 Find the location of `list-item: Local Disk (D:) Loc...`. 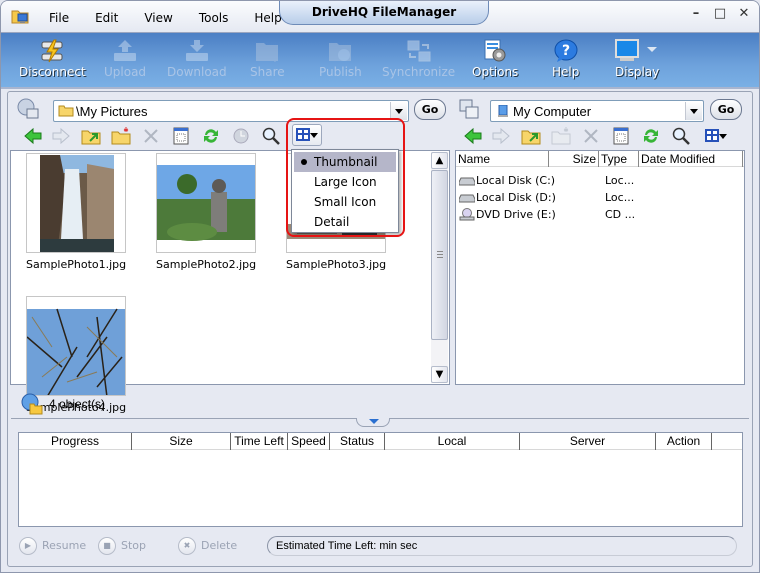

list-item: Local Disk (D:) Loc... is located at coordinates (599, 197).